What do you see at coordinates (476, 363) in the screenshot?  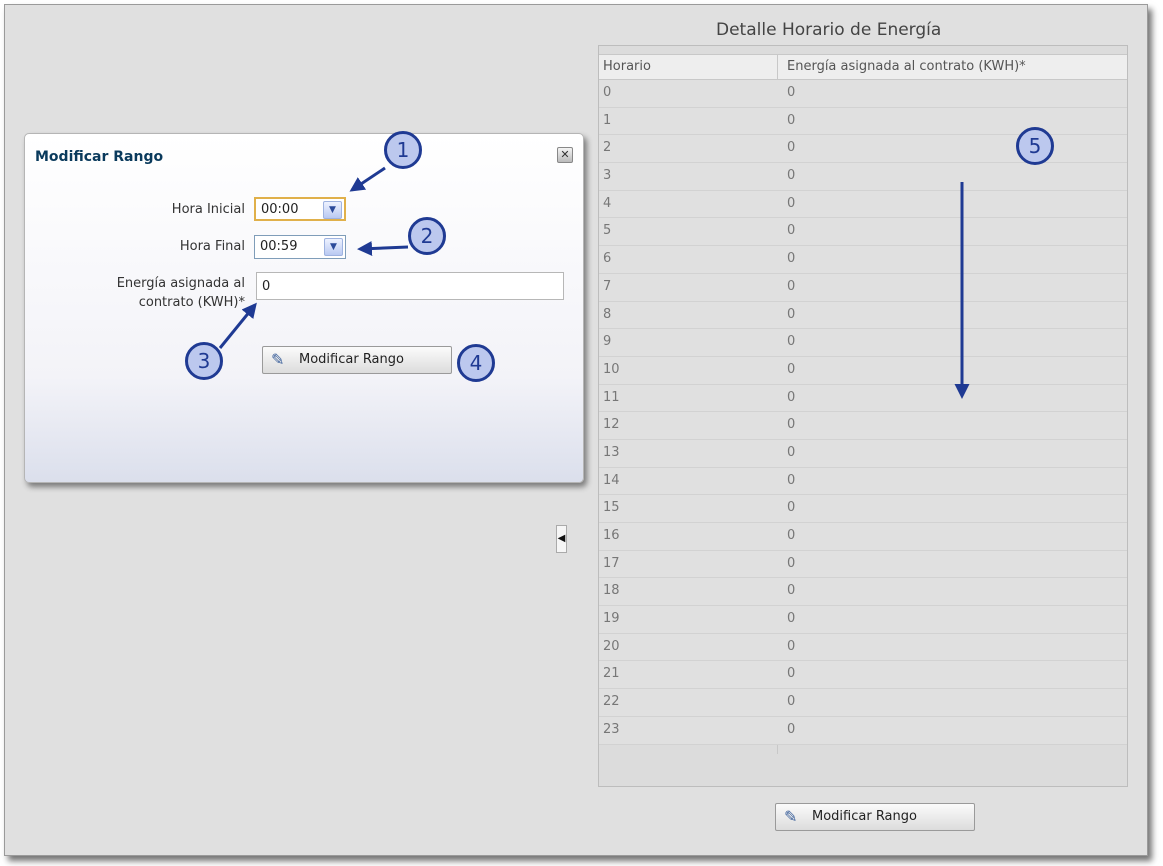 I see `callout-4: 4` at bounding box center [476, 363].